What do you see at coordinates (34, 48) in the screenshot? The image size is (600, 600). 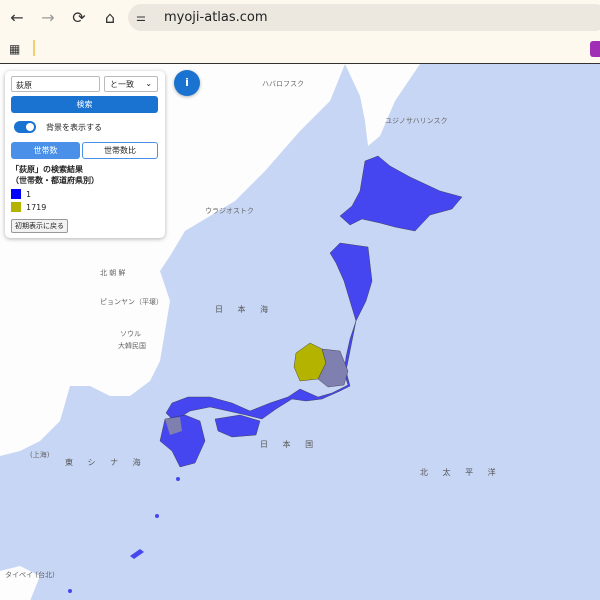 I see `divider` at bounding box center [34, 48].